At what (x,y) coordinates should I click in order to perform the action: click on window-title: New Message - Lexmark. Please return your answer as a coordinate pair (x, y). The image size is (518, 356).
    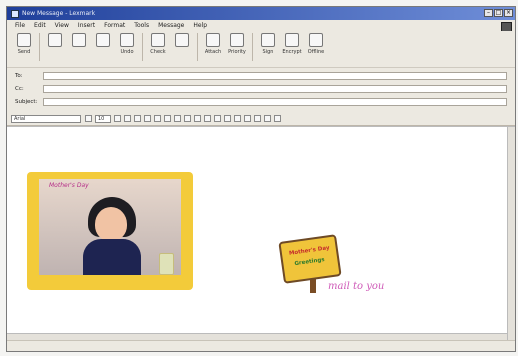
    Looking at the image, I should click on (59, 13).